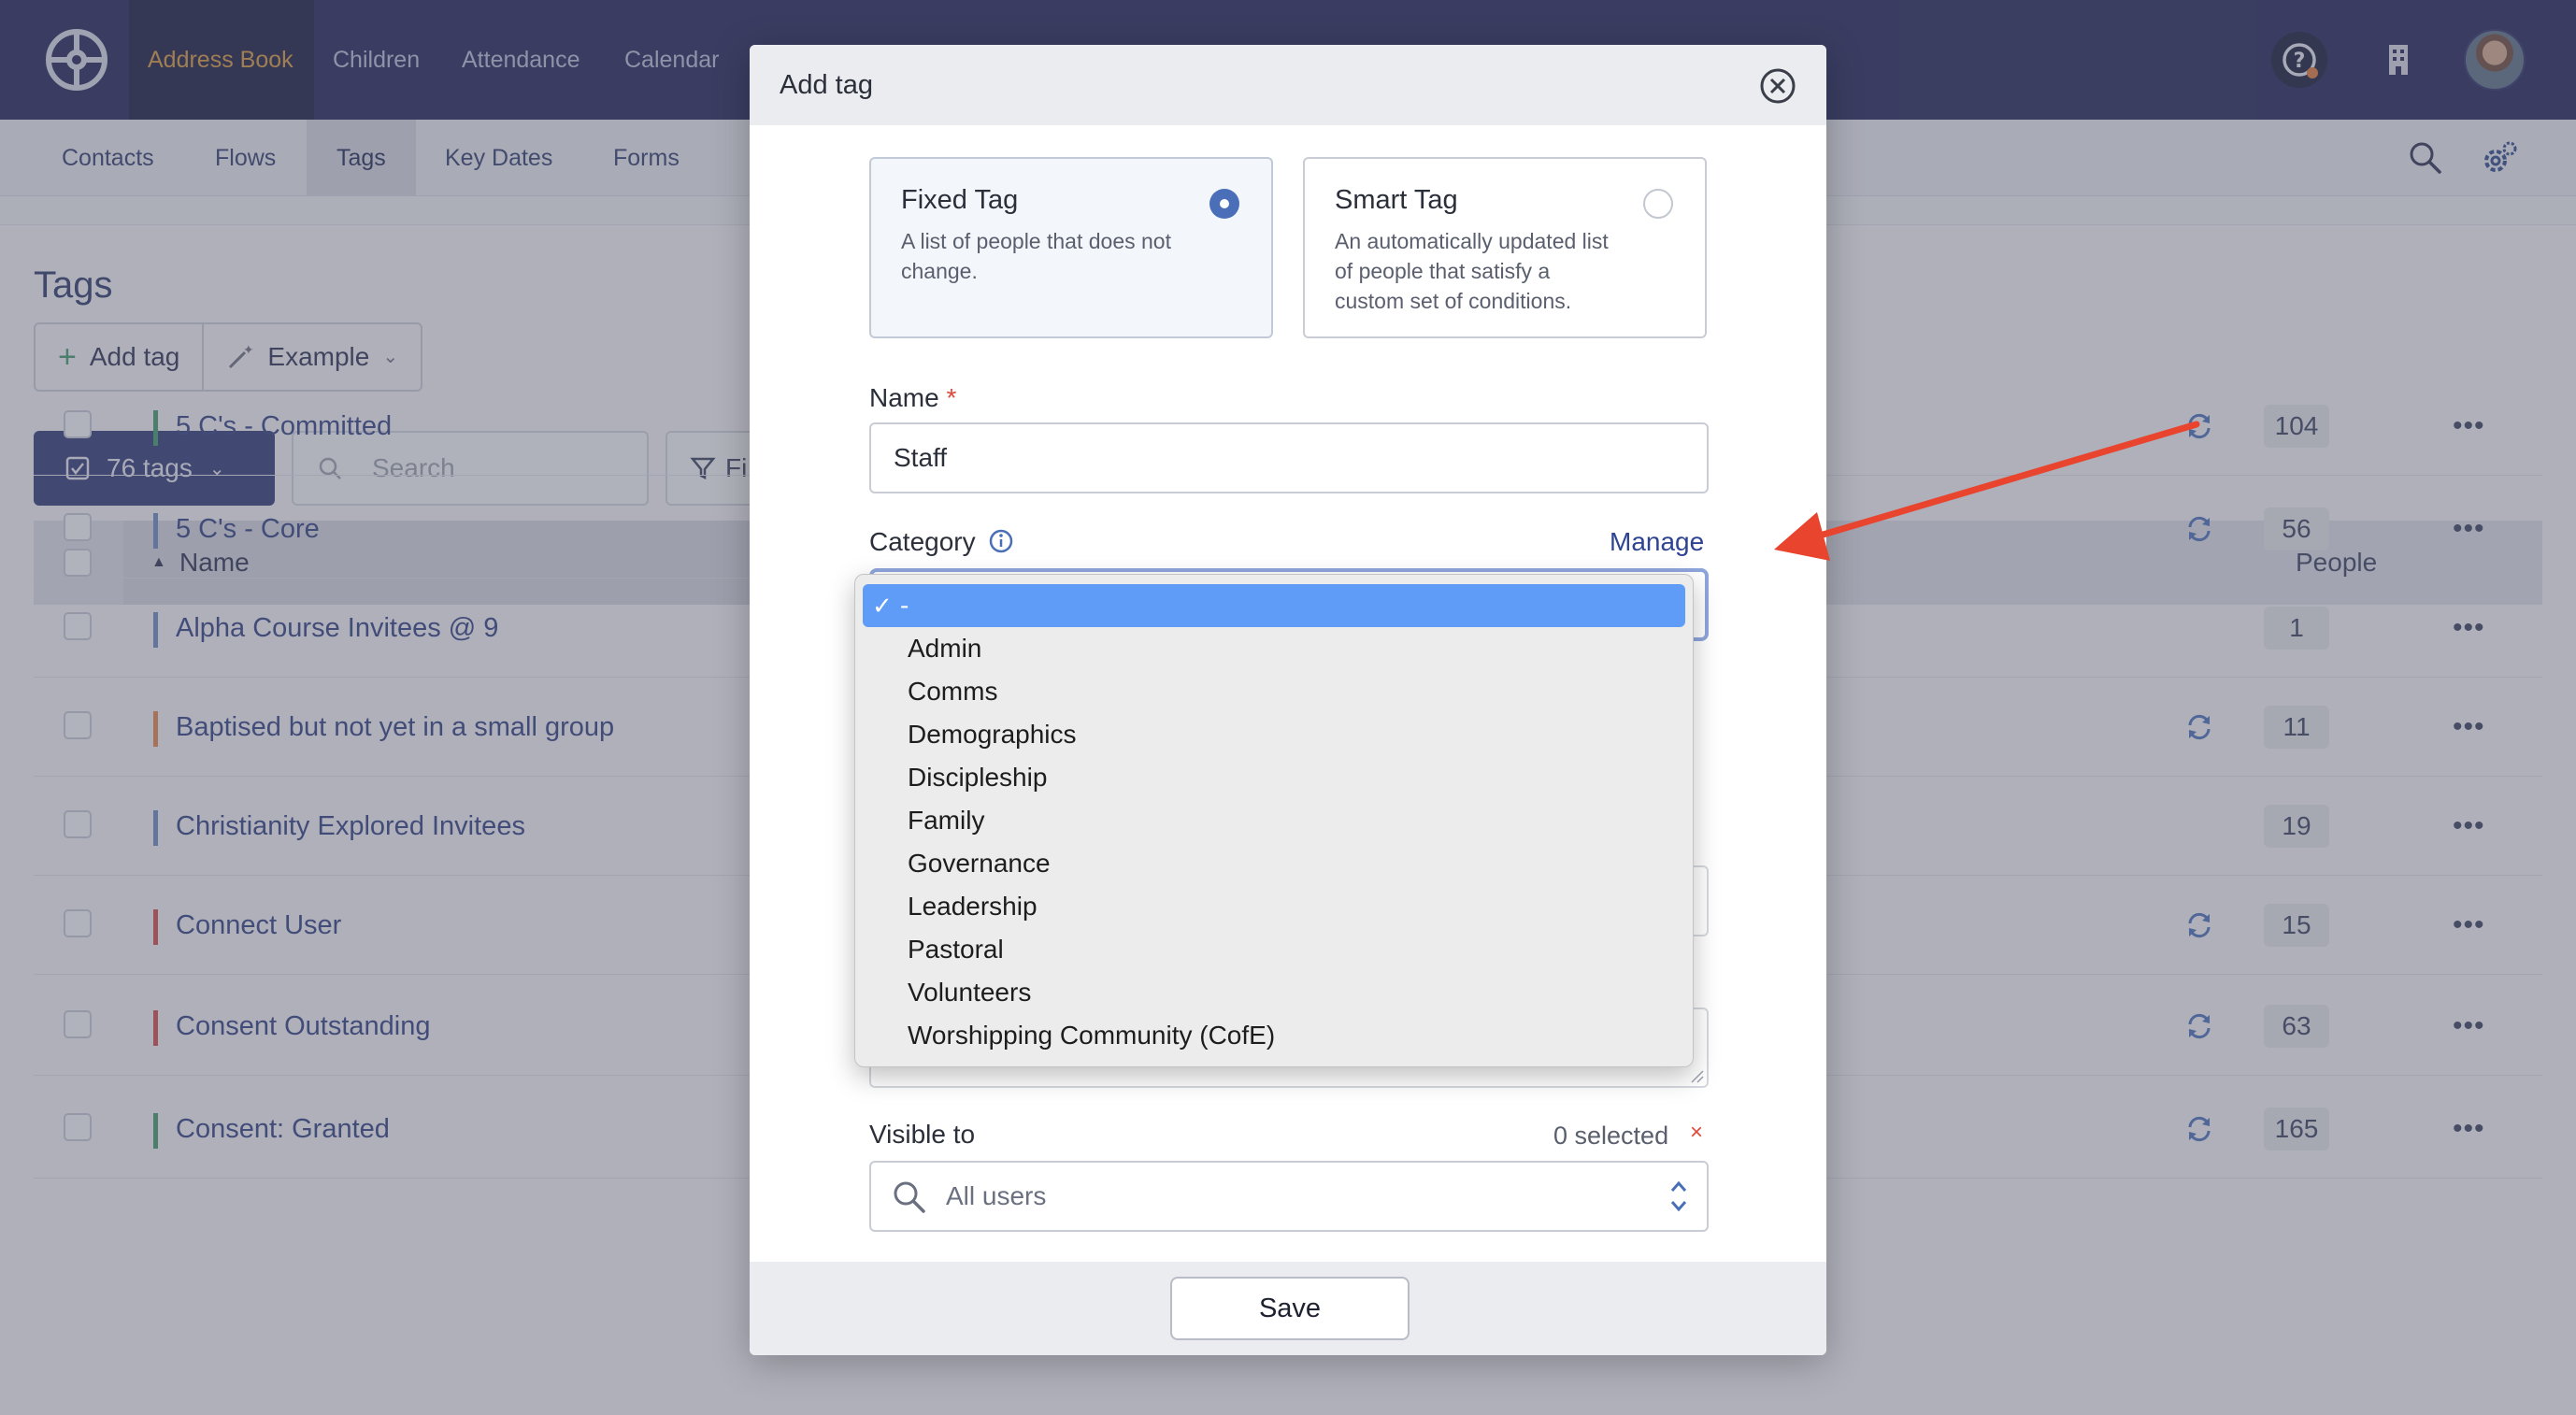 This screenshot has height=1415, width=2576. I want to click on close-icon, so click(1777, 86).